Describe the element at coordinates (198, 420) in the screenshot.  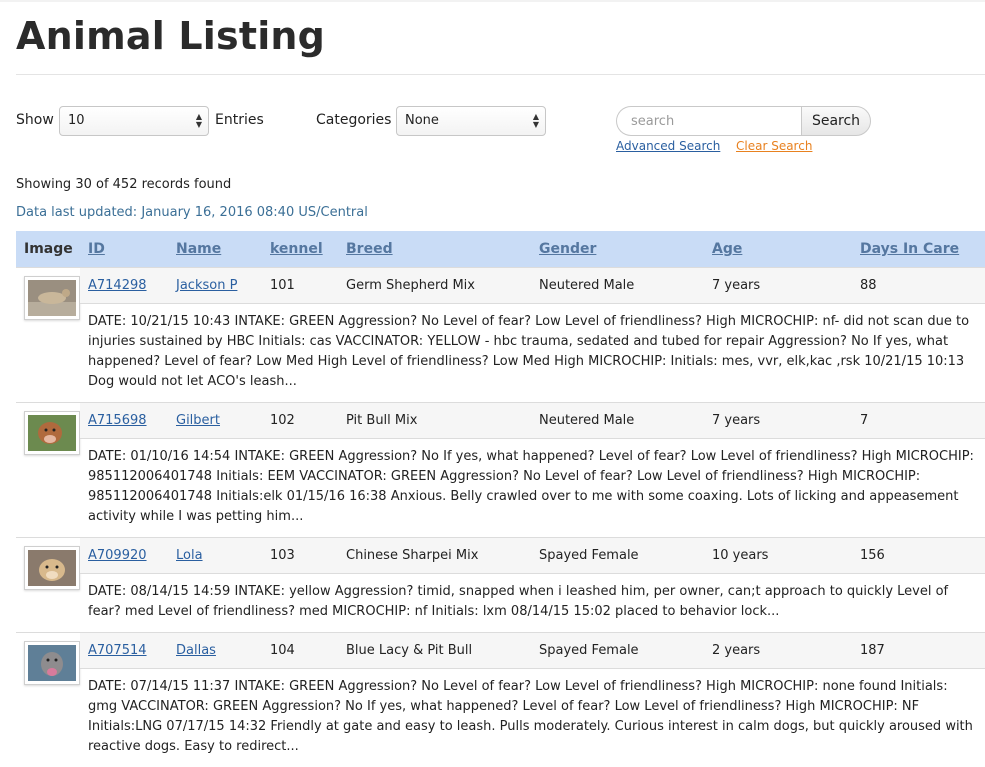
I see `animal-name-link: Gilbert` at that location.